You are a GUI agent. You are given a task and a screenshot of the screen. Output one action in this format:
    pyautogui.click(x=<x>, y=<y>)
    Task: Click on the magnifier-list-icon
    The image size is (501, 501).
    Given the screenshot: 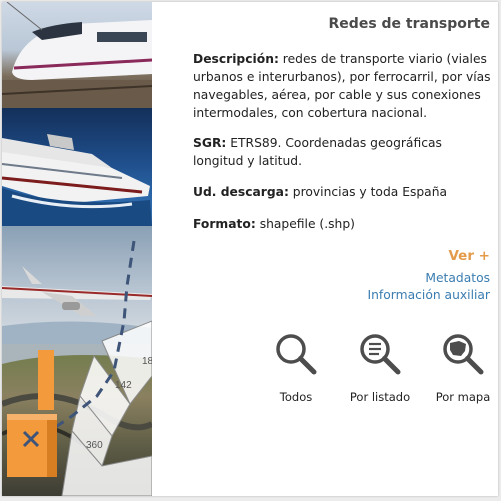 What is the action you would take?
    pyautogui.click(x=380, y=354)
    